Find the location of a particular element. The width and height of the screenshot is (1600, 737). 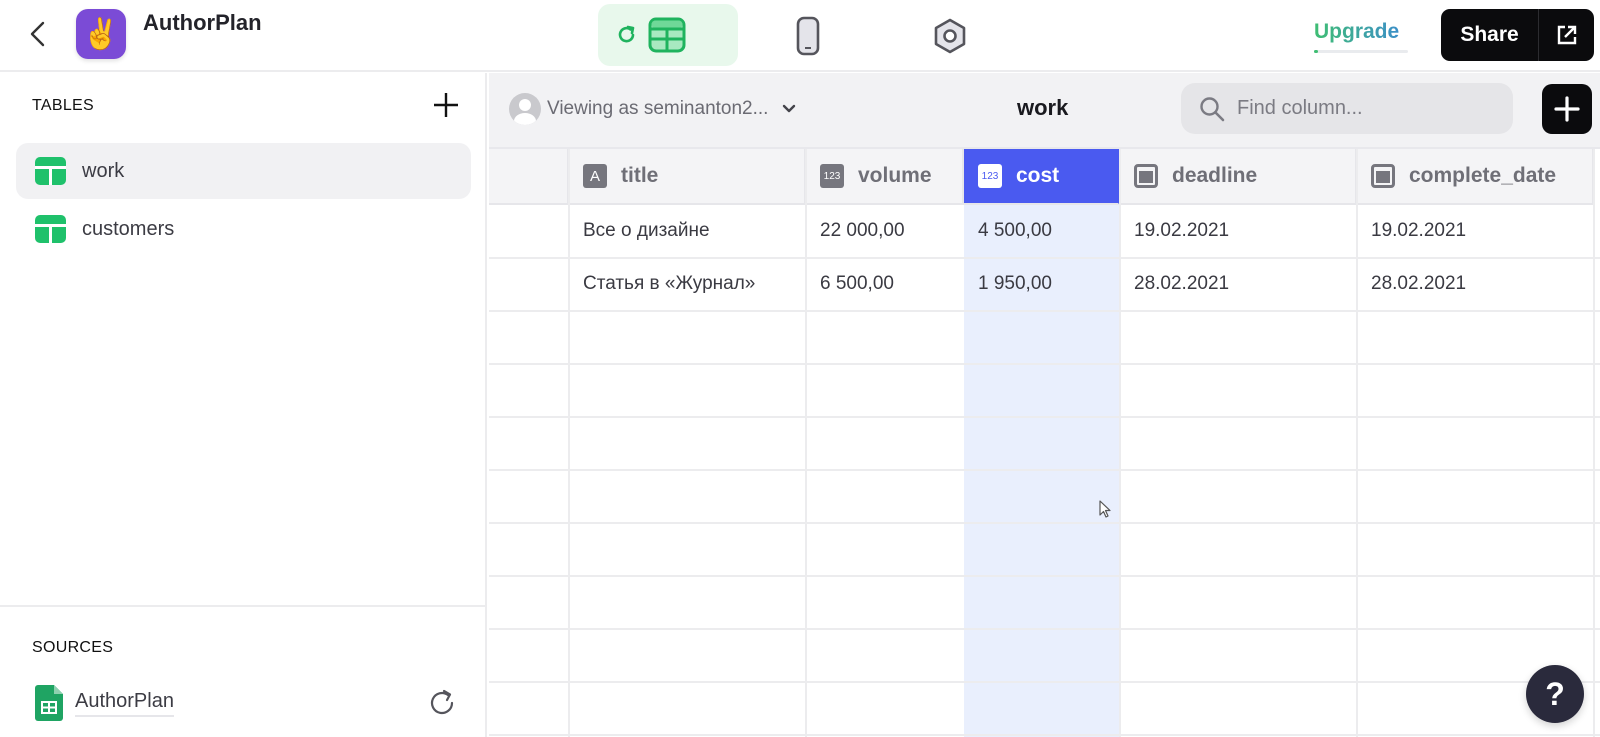

cell-cost: 4 500,00 is located at coordinates (1008, 231).